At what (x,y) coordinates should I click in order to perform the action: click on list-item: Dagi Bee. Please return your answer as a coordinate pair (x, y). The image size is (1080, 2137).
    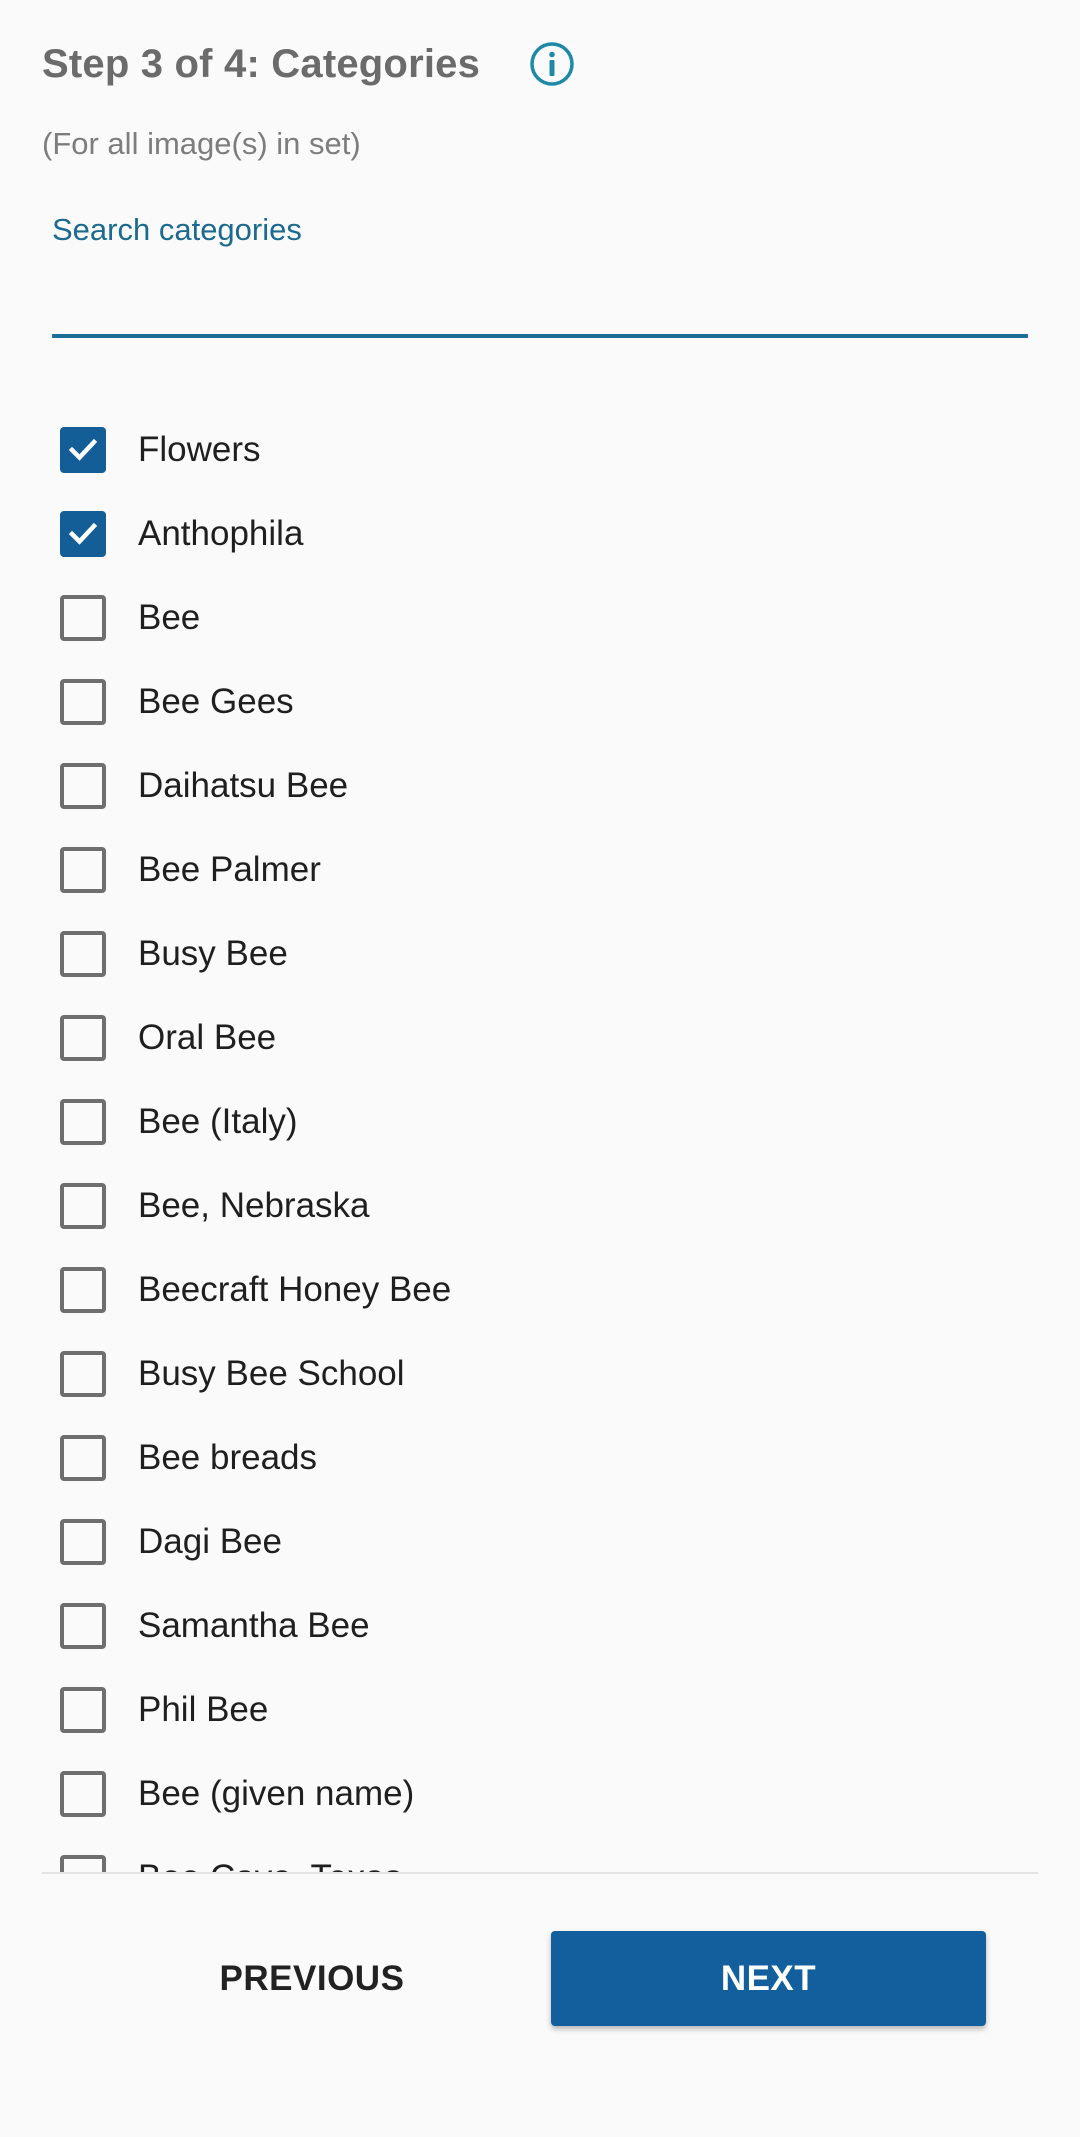
    Looking at the image, I should click on (540, 1542).